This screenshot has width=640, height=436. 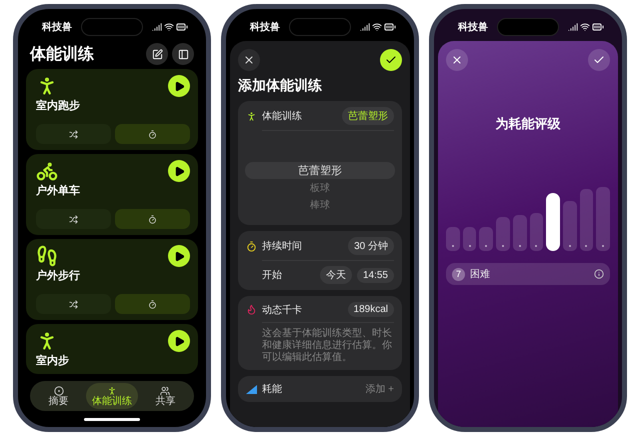 I want to click on bike-icon, so click(x=47, y=171).